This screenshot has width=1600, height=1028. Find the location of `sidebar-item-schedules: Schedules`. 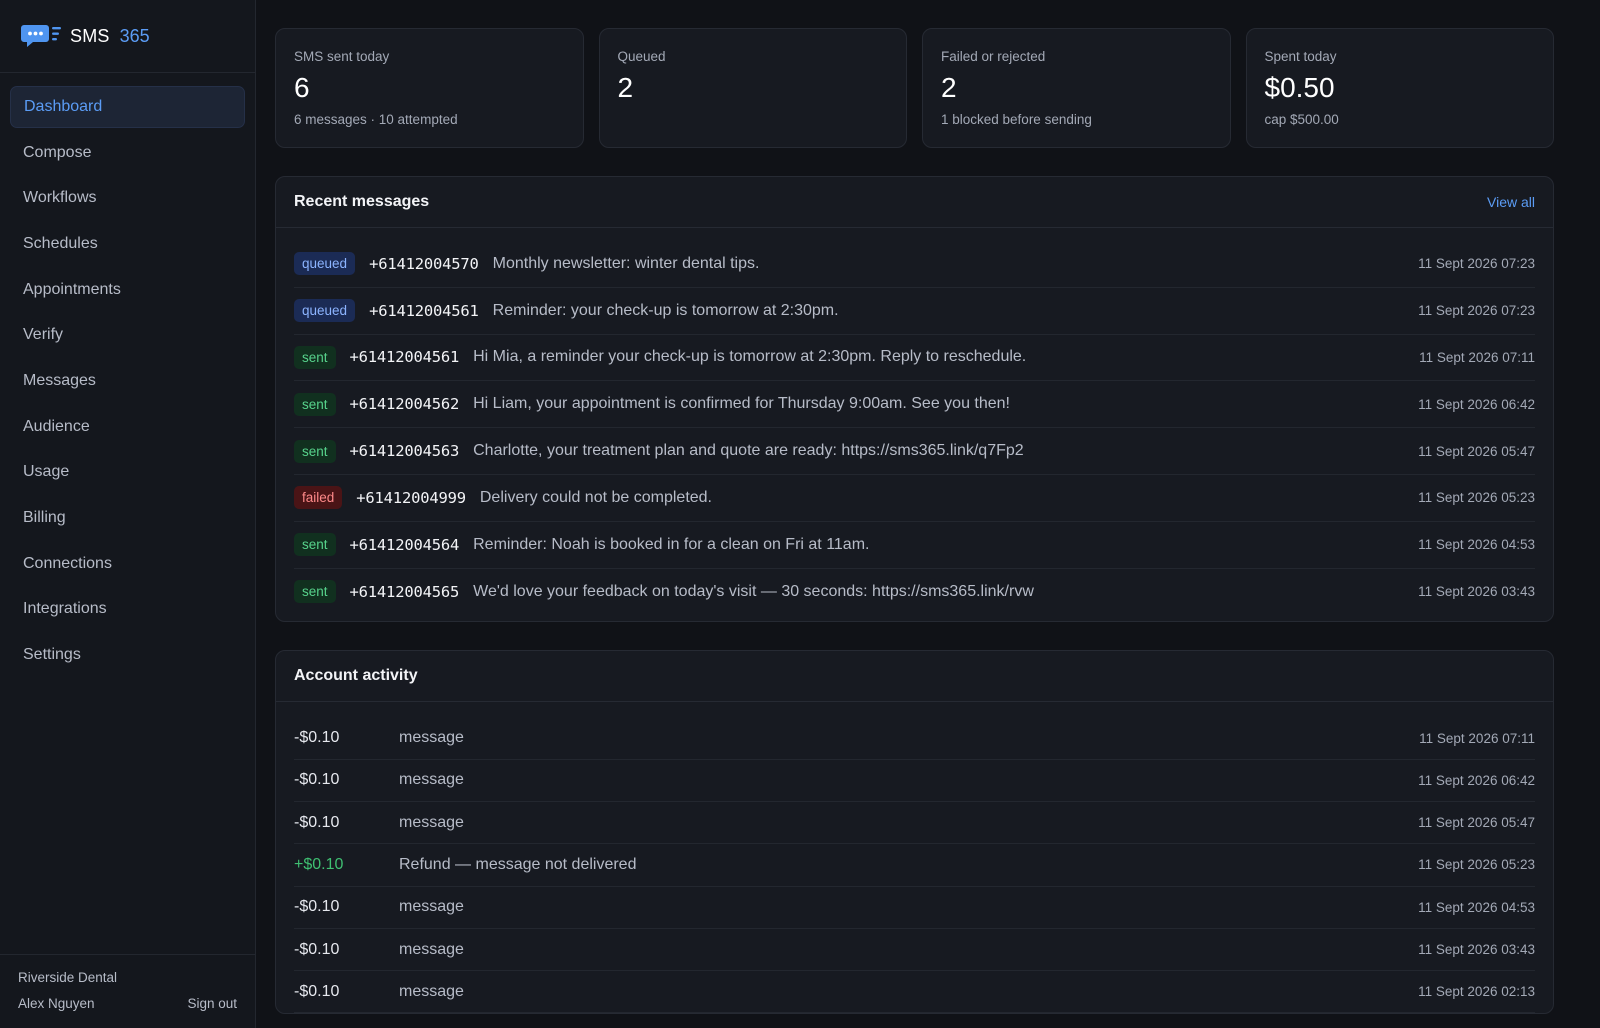

sidebar-item-schedules: Schedules is located at coordinates (127, 244).